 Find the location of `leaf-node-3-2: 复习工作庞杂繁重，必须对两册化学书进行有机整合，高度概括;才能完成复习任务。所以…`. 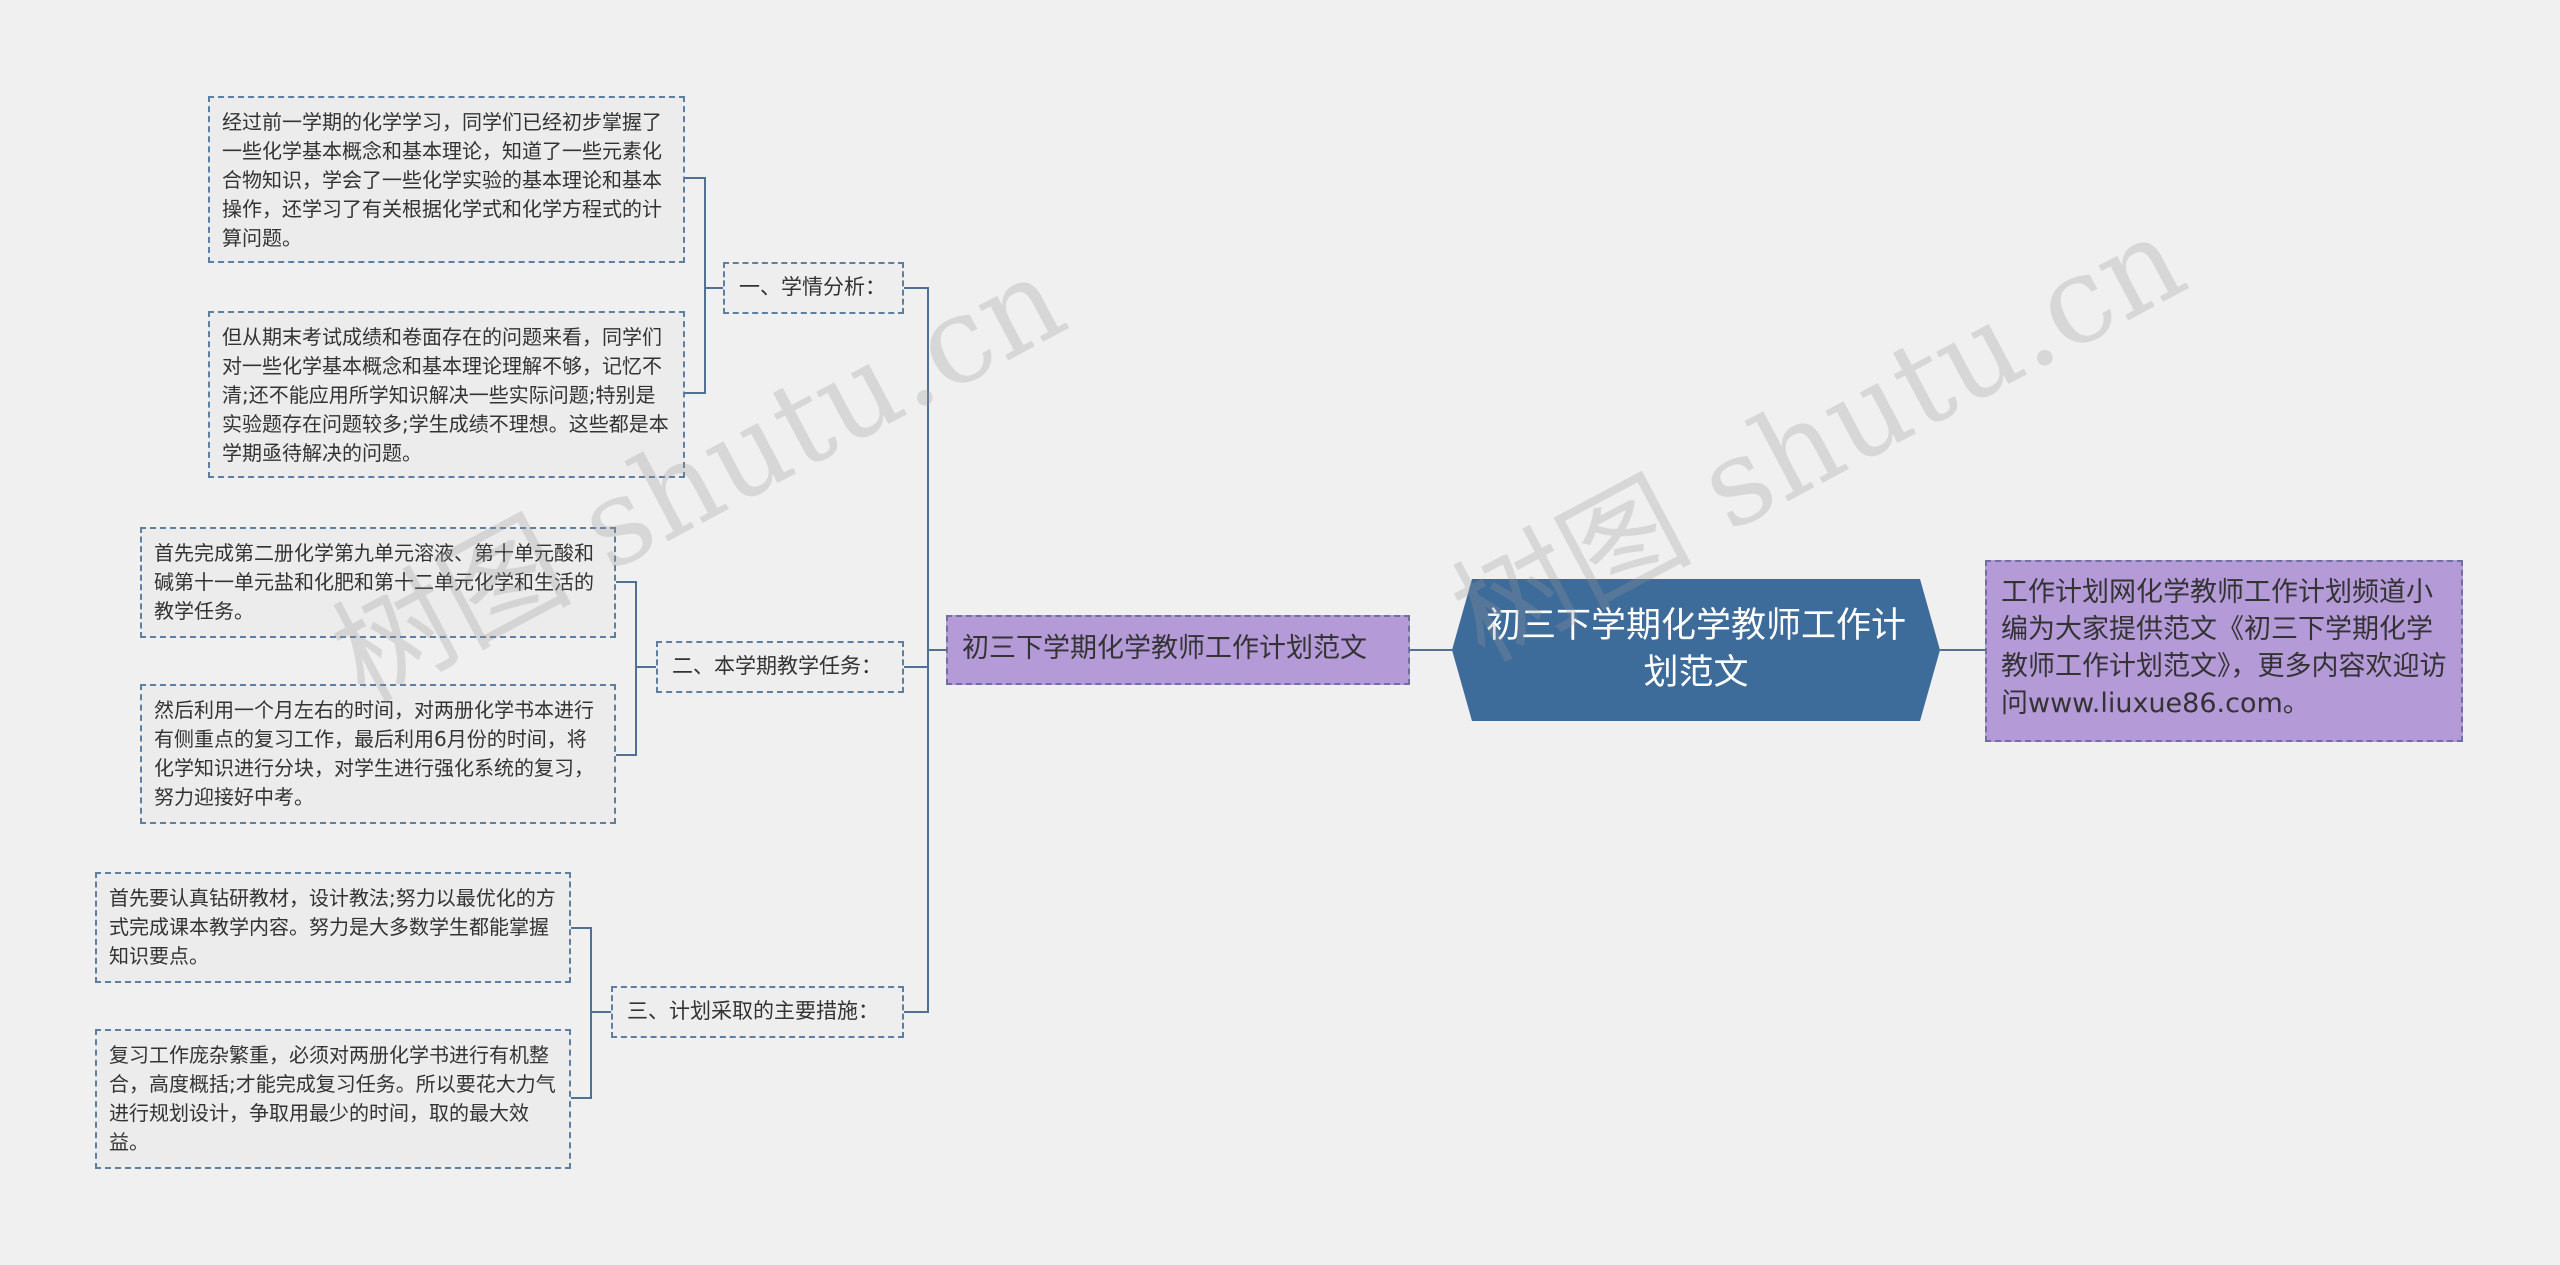

leaf-node-3-2: 复习工作庞杂繁重，必须对两册化学书进行有机整合，高度概括;才能完成复习任务。所以… is located at coordinates (333, 1099).